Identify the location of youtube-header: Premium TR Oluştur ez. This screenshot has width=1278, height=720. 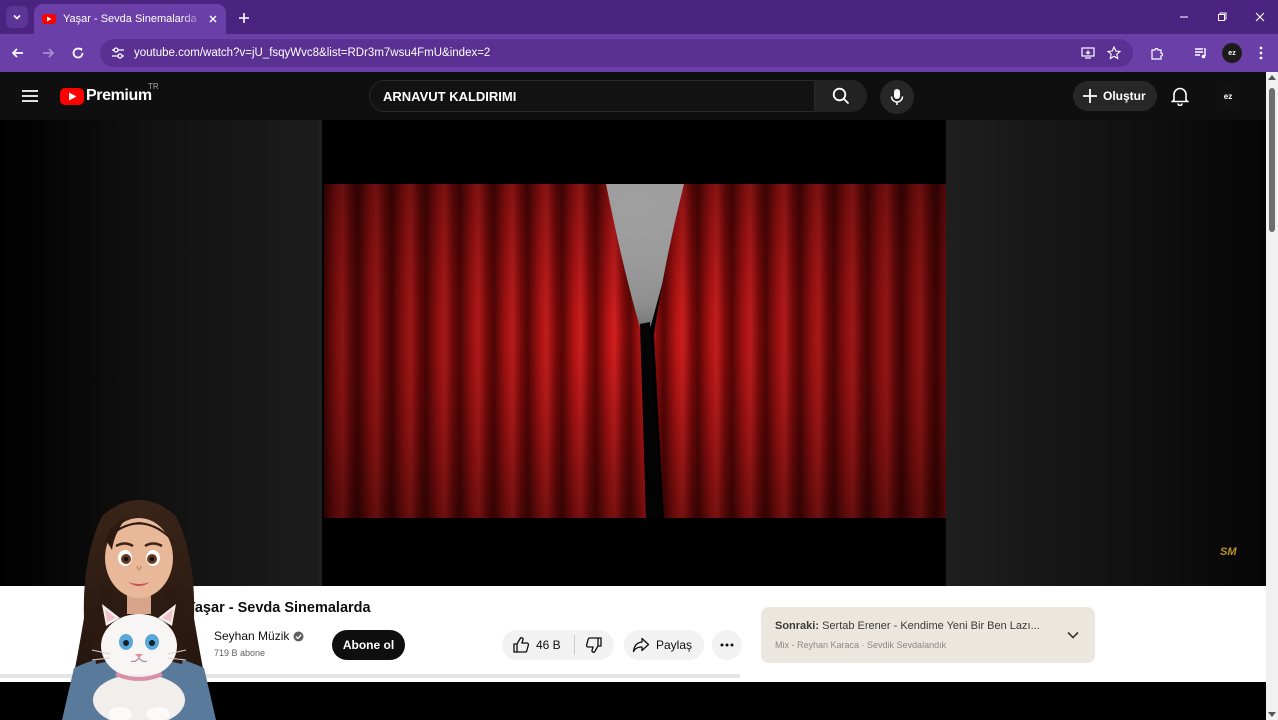
(633, 96).